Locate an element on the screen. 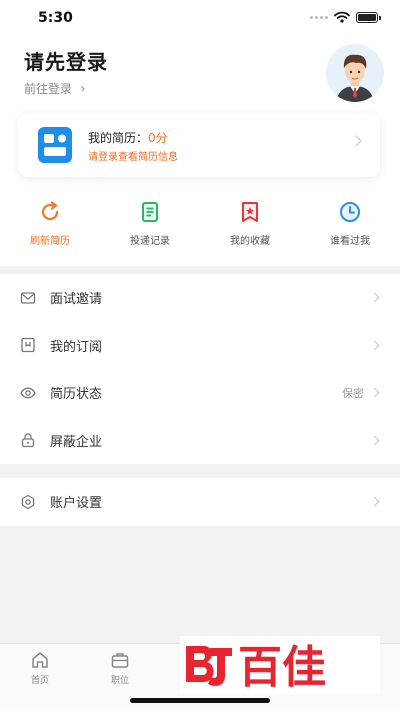  quick-actions: 刷新简历 投递记录 我的收藏 谁看过我 is located at coordinates (200, 228).